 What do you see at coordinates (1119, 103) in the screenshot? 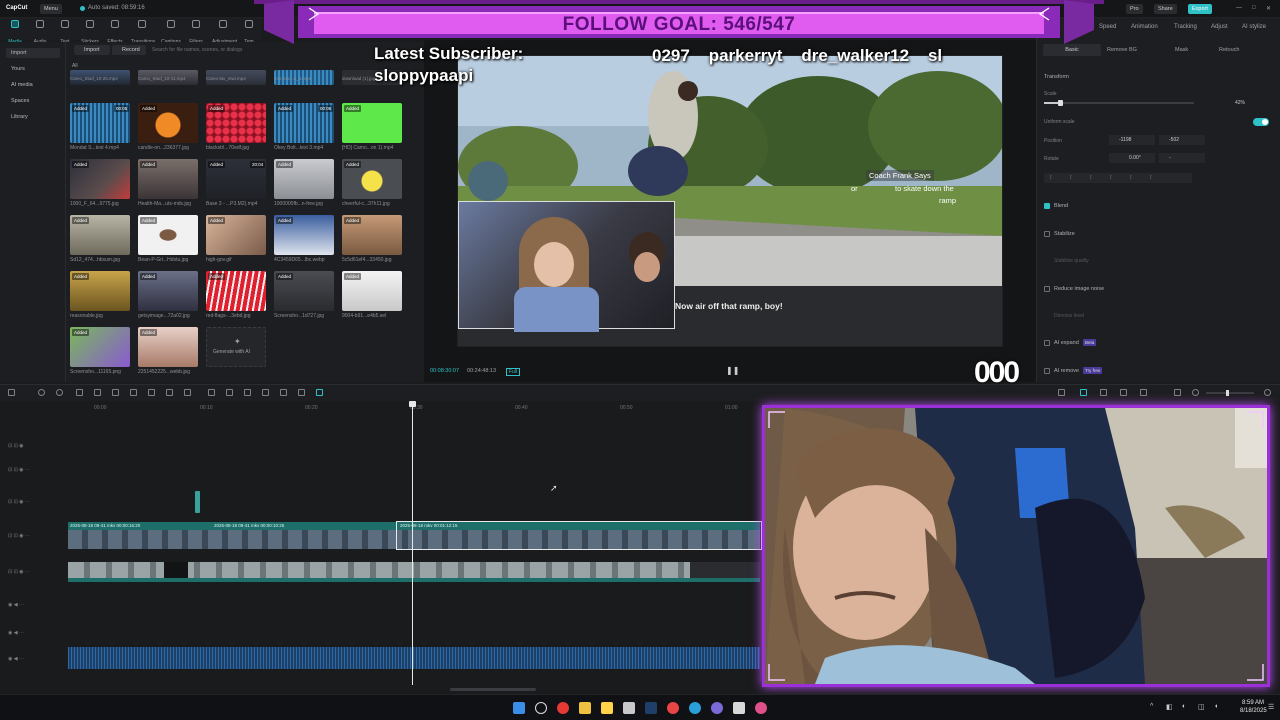
I see `scale-slider` at bounding box center [1119, 103].